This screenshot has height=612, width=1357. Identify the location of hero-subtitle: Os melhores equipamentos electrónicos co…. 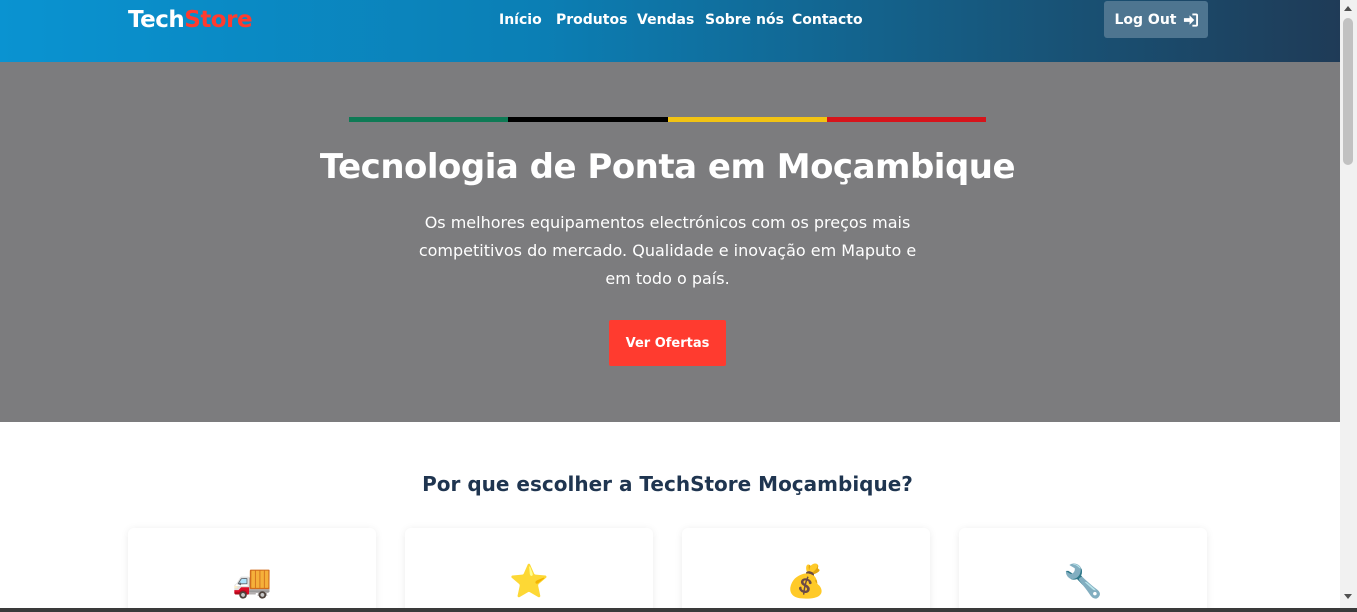
(667, 250).